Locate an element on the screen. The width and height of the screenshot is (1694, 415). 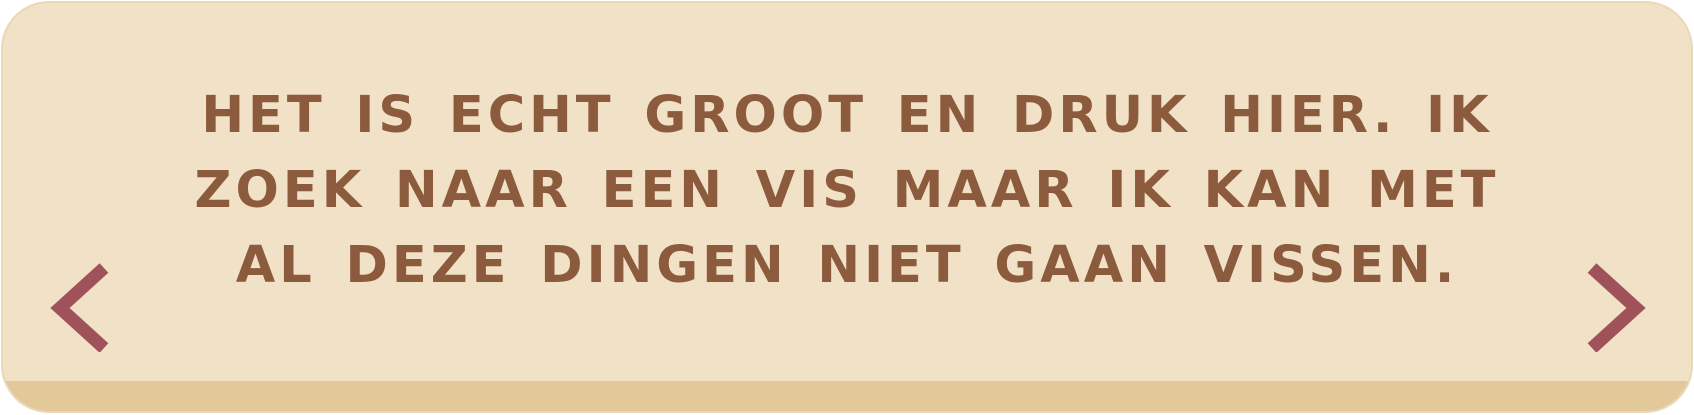
chevron-left-icon is located at coordinates (79, 307).